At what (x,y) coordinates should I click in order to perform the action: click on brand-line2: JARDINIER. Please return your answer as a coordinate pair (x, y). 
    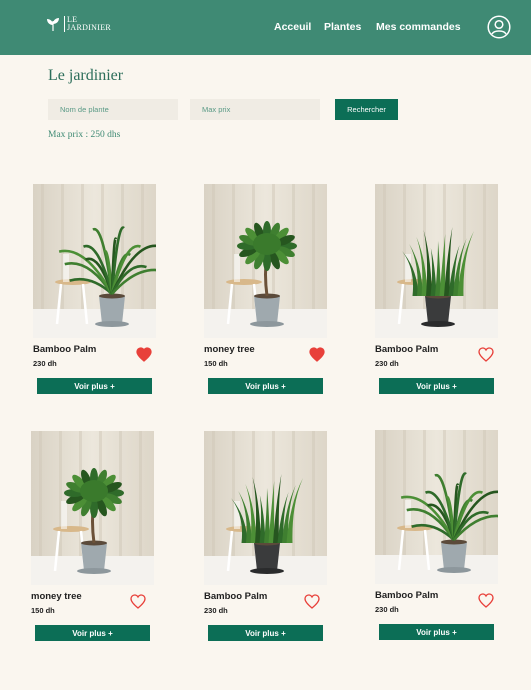
    Looking at the image, I should click on (89, 27).